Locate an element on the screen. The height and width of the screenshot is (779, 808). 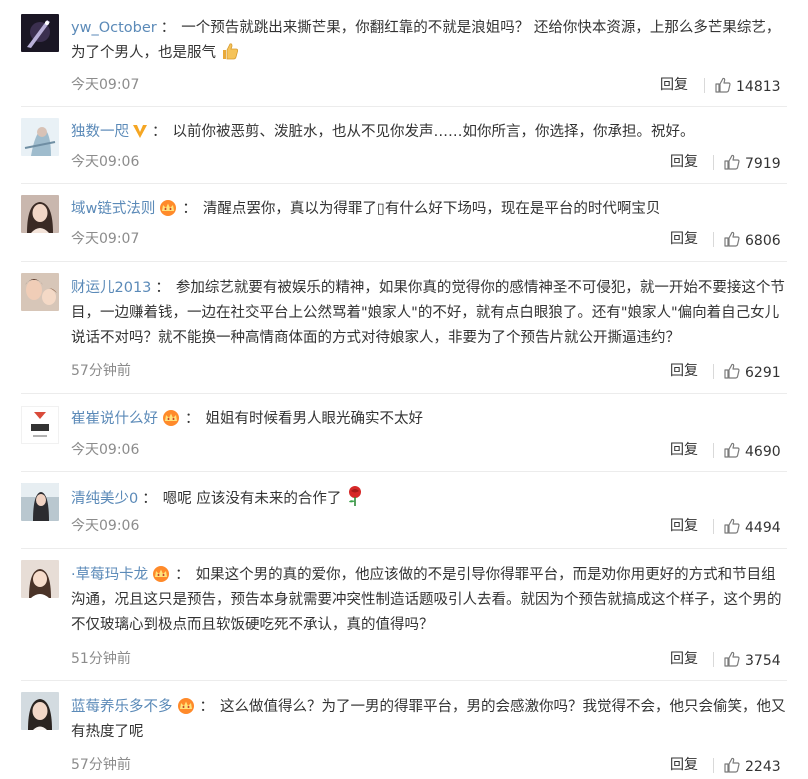
comment-body: 姐姐有时候看男人眼光确实不太好 is located at coordinates (314, 419).